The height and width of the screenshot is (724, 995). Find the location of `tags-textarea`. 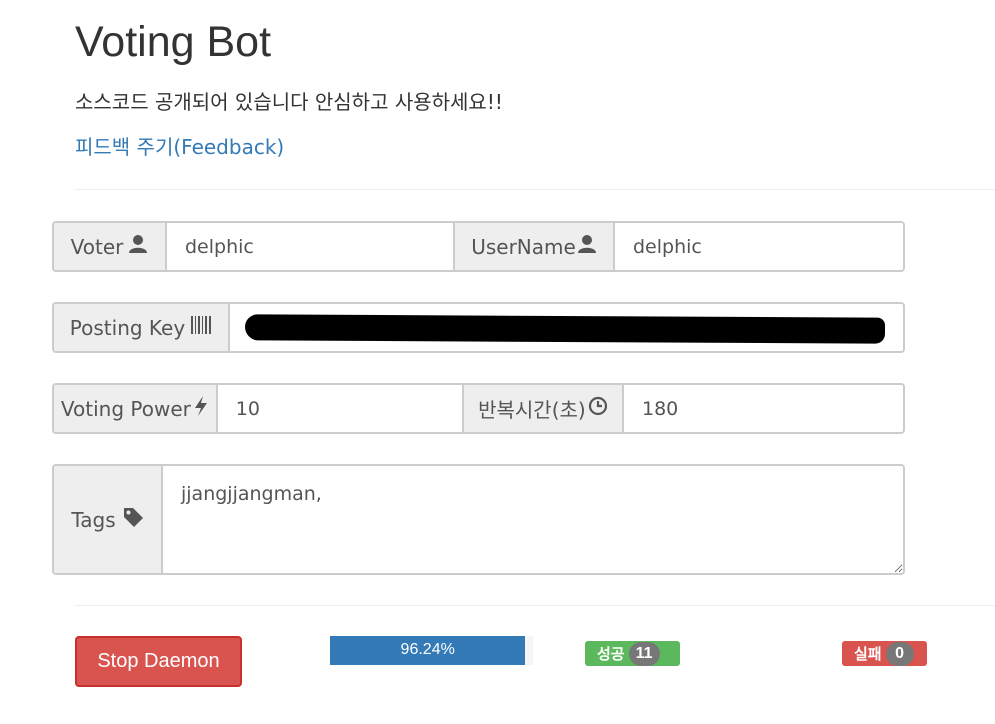

tags-textarea is located at coordinates (533, 519).